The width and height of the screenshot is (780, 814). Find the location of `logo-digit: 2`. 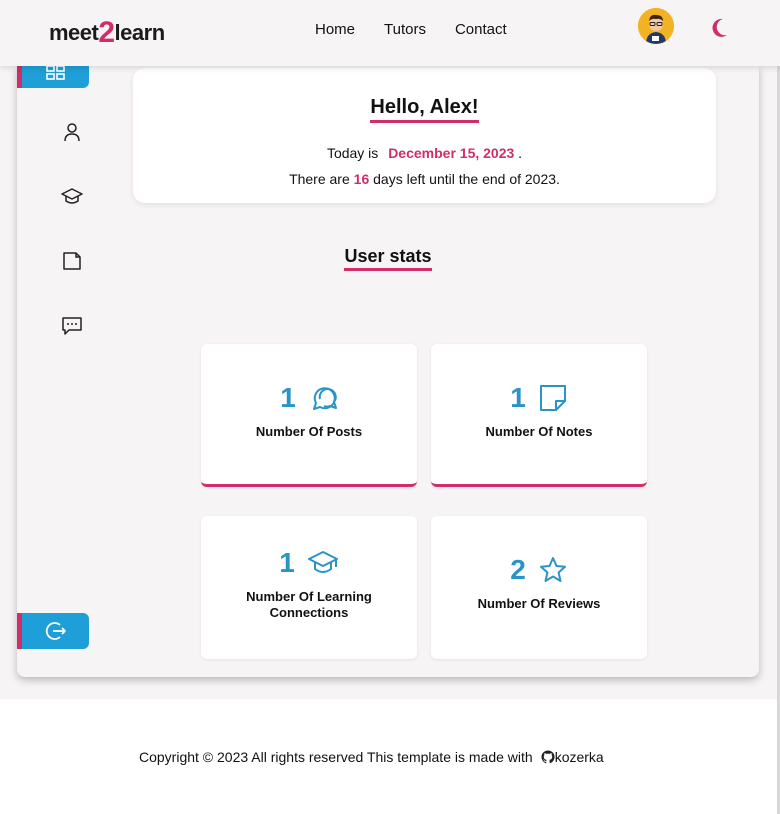

logo-digit: 2 is located at coordinates (106, 32).